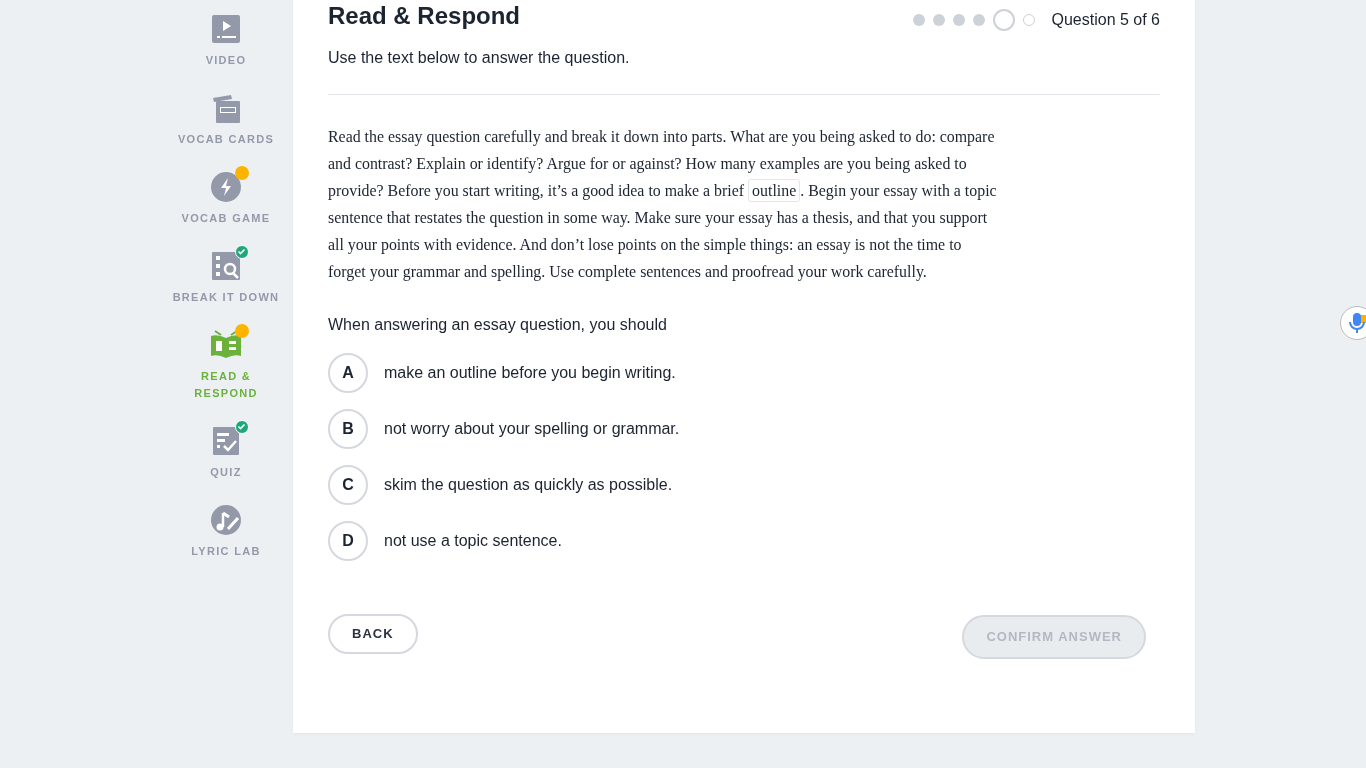  What do you see at coordinates (226, 119) in the screenshot?
I see `sidebar-item: VOCAB CARDS` at bounding box center [226, 119].